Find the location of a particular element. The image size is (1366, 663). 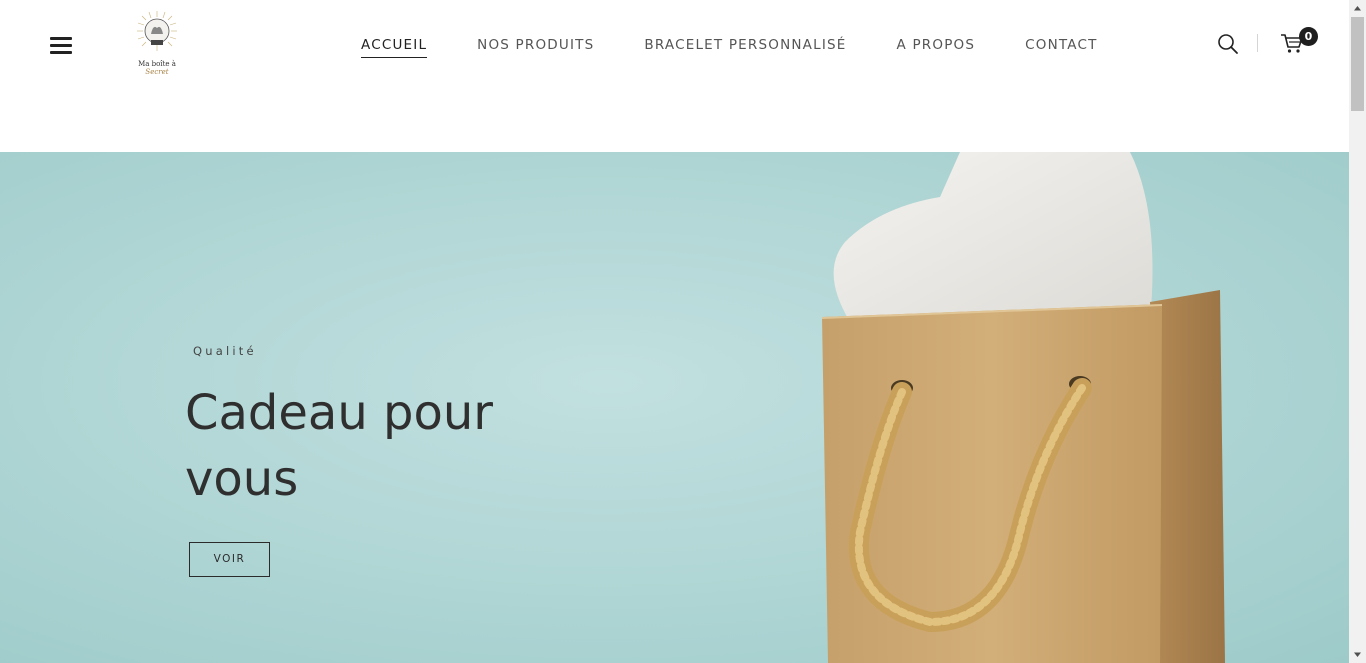

page-scrollbar is located at coordinates (1357, 331).